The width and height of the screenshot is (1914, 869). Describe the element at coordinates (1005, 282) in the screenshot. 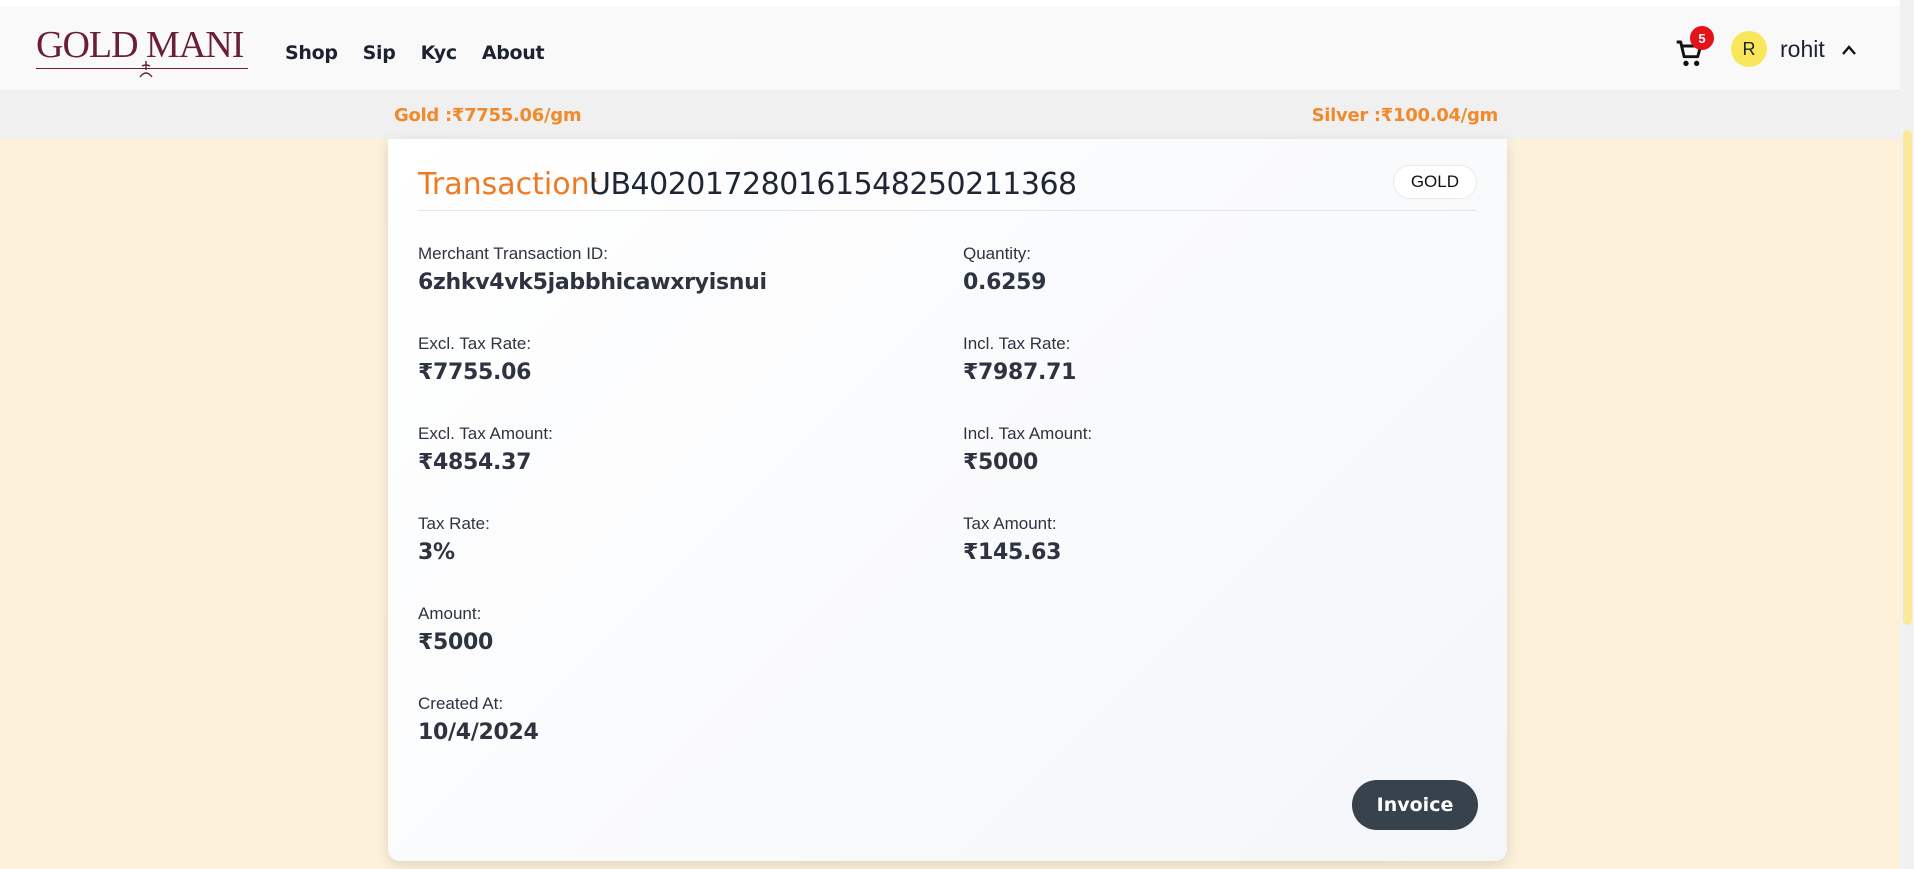

I see `field-value: 0.6259` at that location.